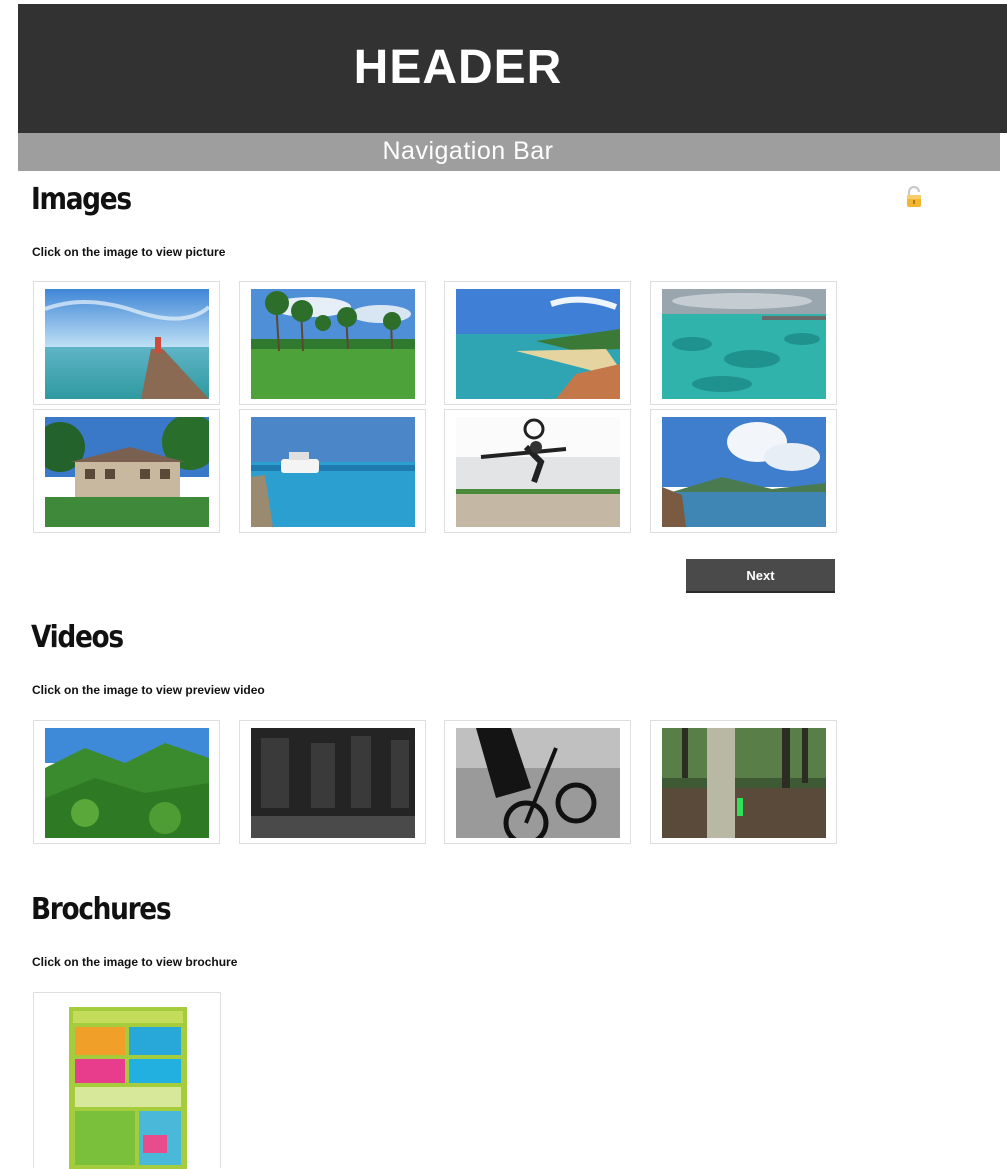 The image size is (1007, 1169). Describe the element at coordinates (743, 343) in the screenshot. I see `image-thumbnail-reef` at that location.